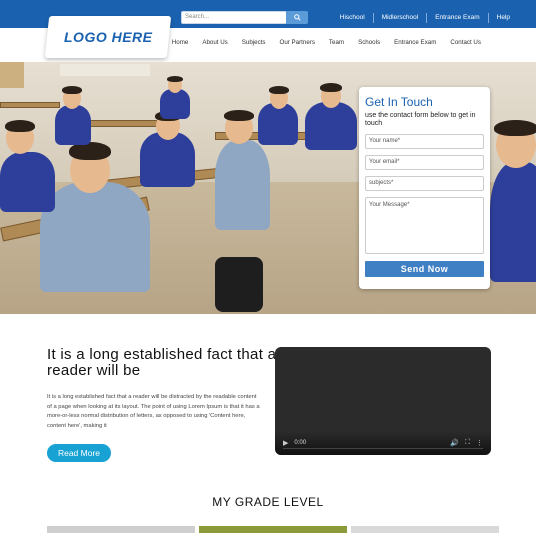  What do you see at coordinates (399, 102) in the screenshot?
I see `contact-form-title: Get In Touch` at bounding box center [399, 102].